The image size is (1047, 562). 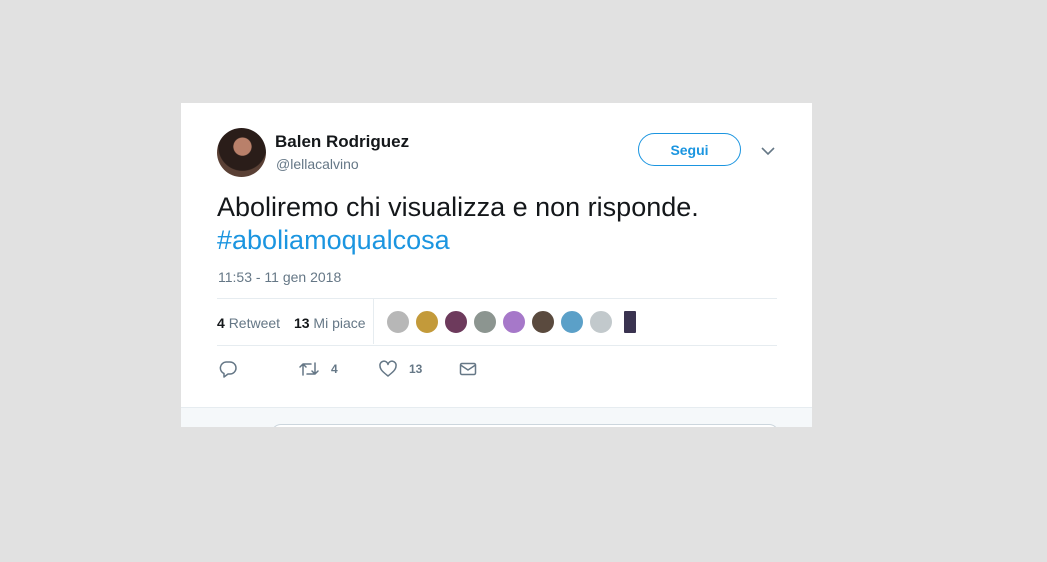 What do you see at coordinates (400, 369) in the screenshot?
I see `like-action: 13` at bounding box center [400, 369].